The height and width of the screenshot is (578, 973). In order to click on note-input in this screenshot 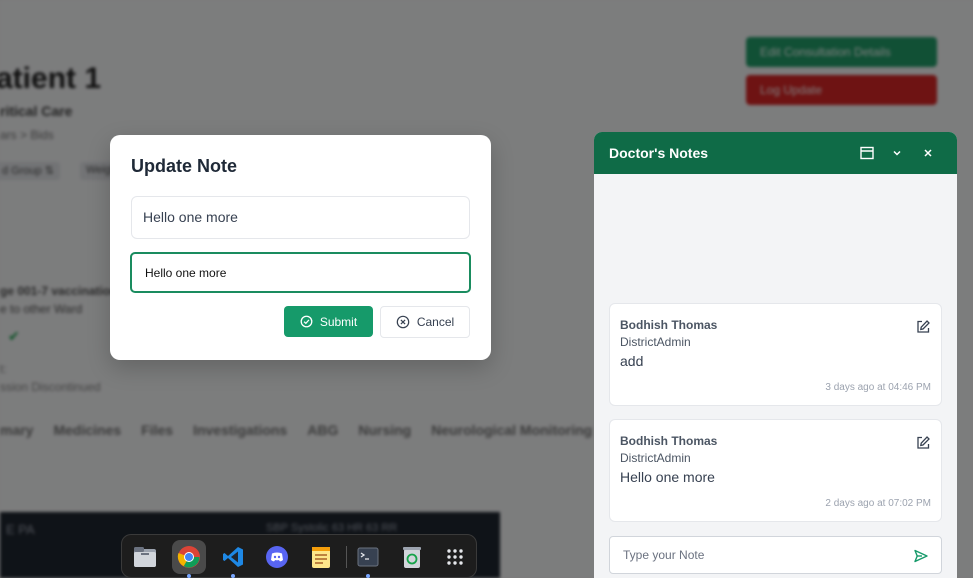, I will do `click(758, 555)`.